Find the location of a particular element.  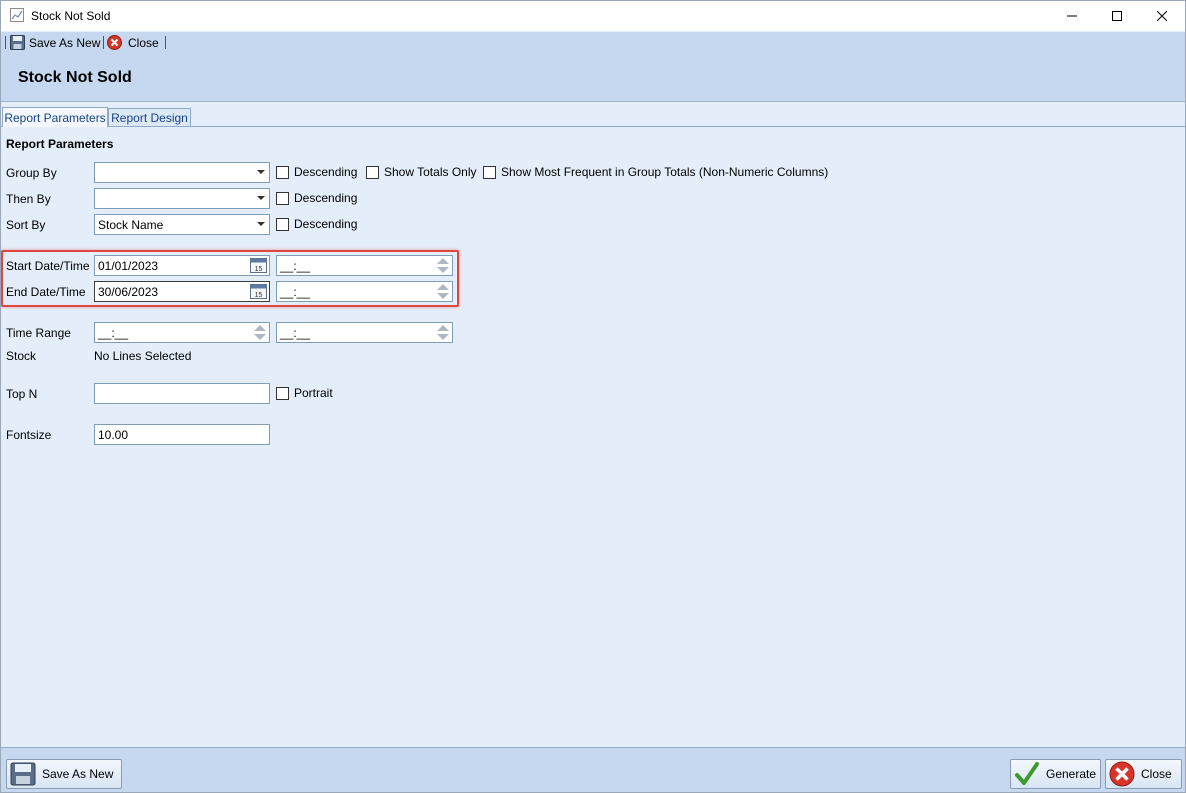

toolbar-save-as-new-button: Save As New is located at coordinates (55, 42).